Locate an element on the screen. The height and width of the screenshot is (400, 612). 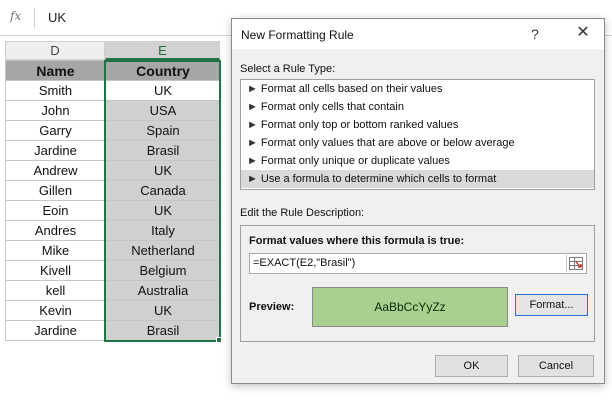
rule-type-label: Select a Rule Type: is located at coordinates (288, 69).